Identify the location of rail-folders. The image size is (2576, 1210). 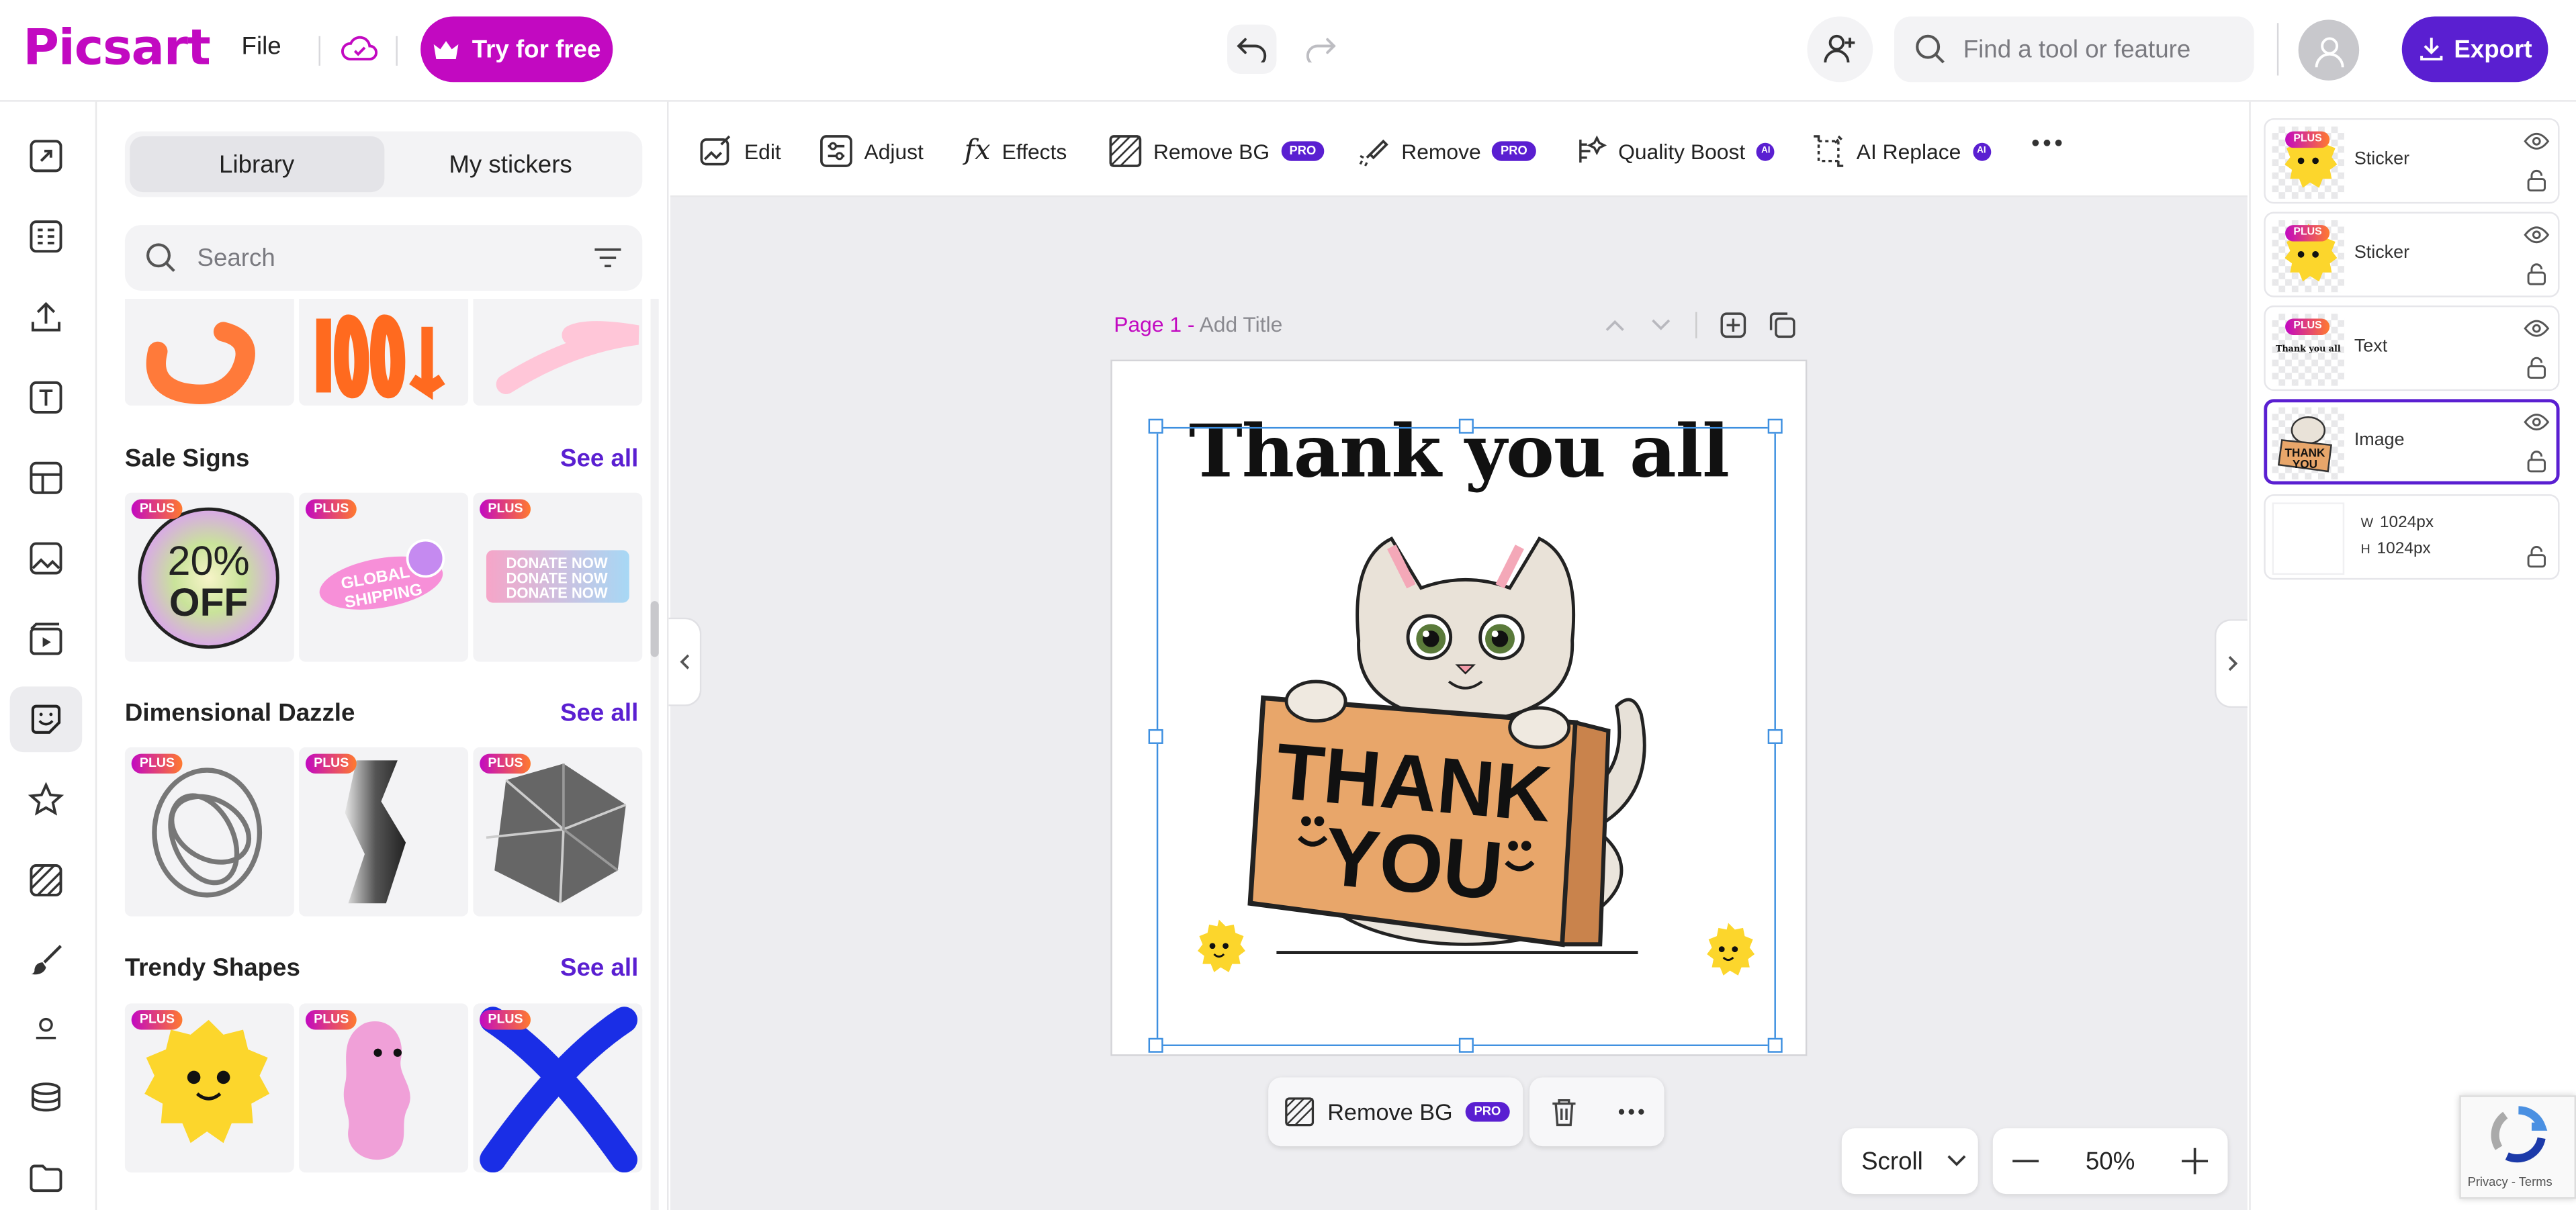
(47, 1177).